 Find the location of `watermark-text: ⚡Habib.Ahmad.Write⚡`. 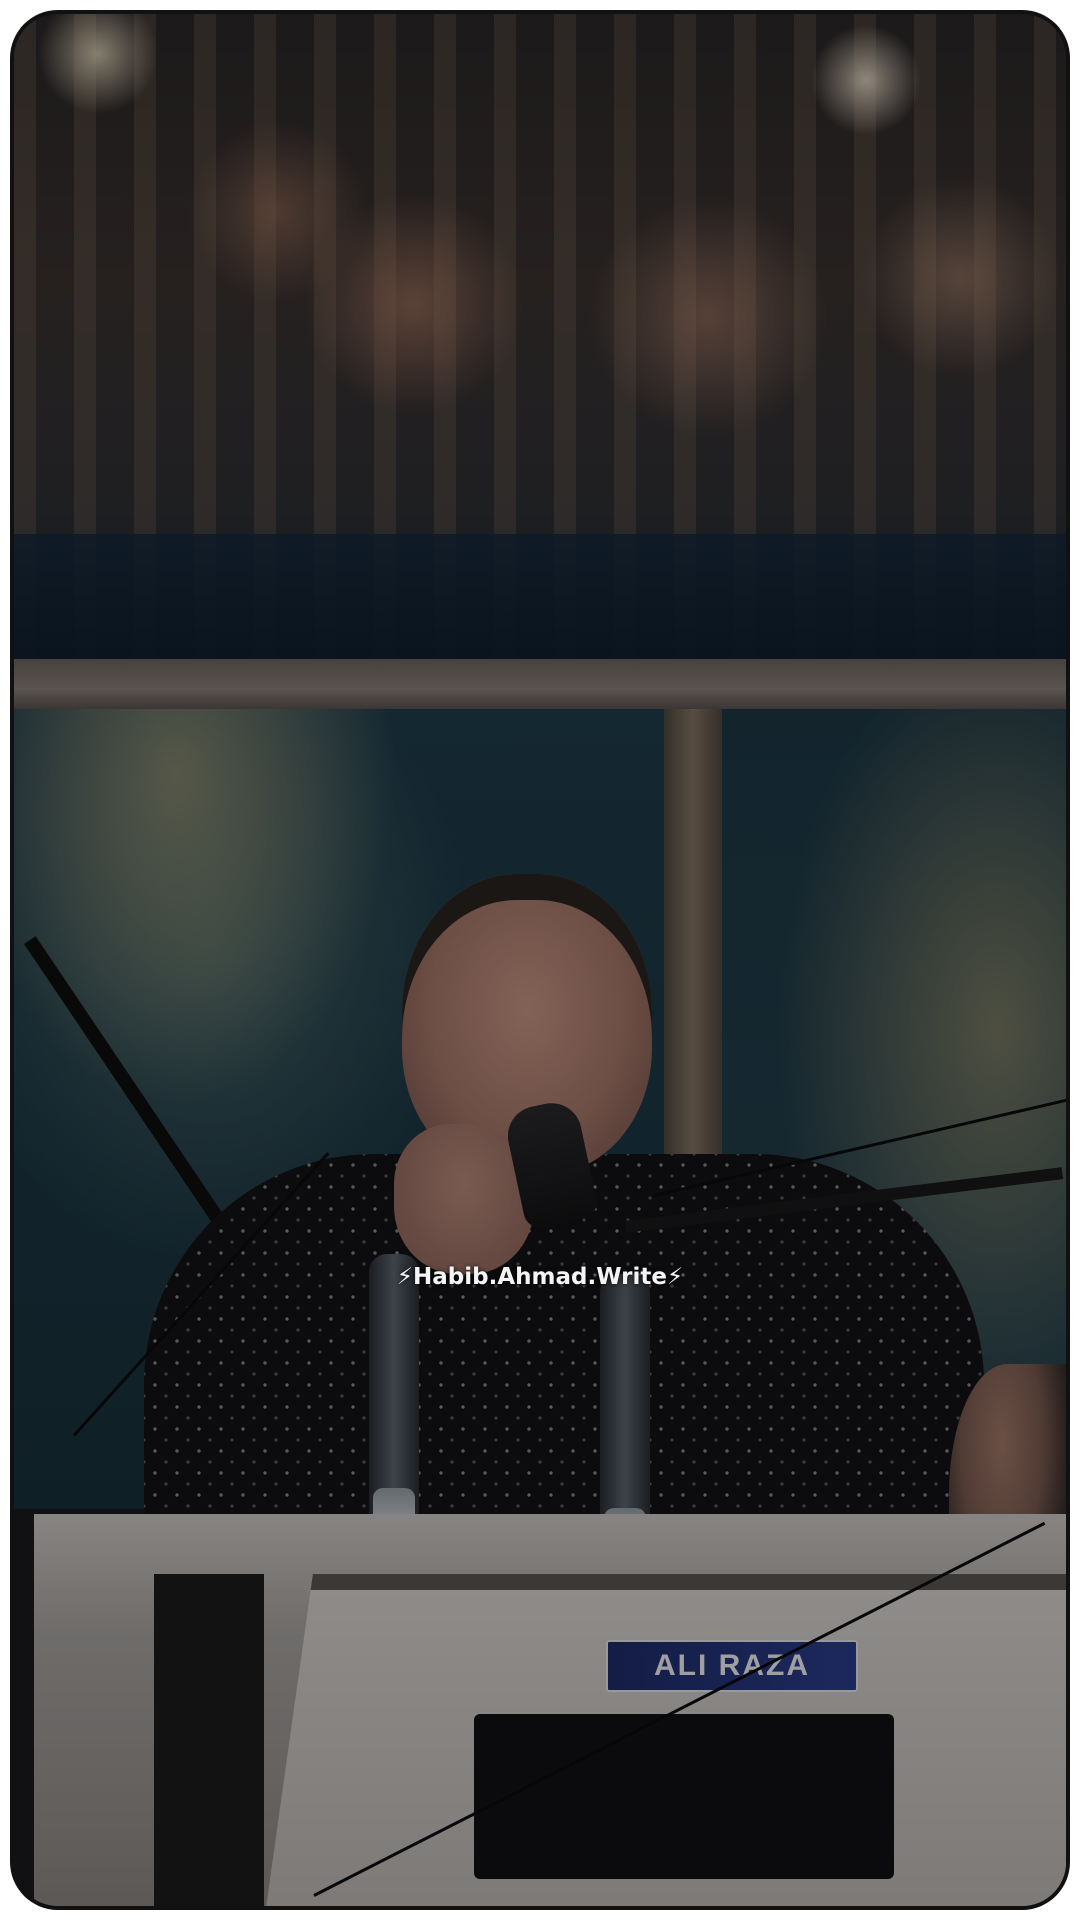

watermark-text: ⚡Habib.Ahmad.Write⚡ is located at coordinates (540, 1277).